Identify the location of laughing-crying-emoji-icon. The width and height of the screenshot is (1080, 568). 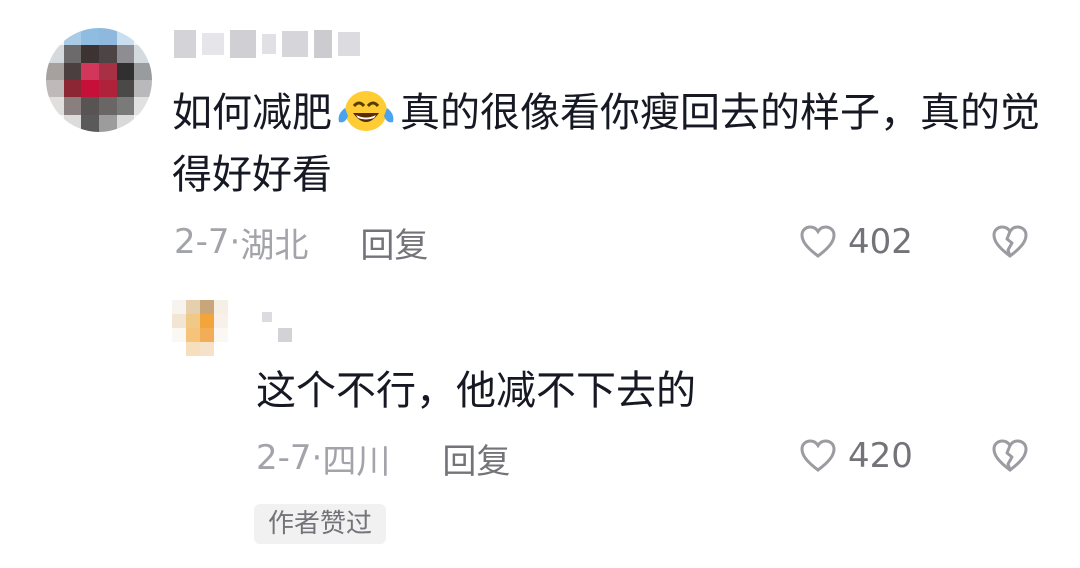
(366, 111).